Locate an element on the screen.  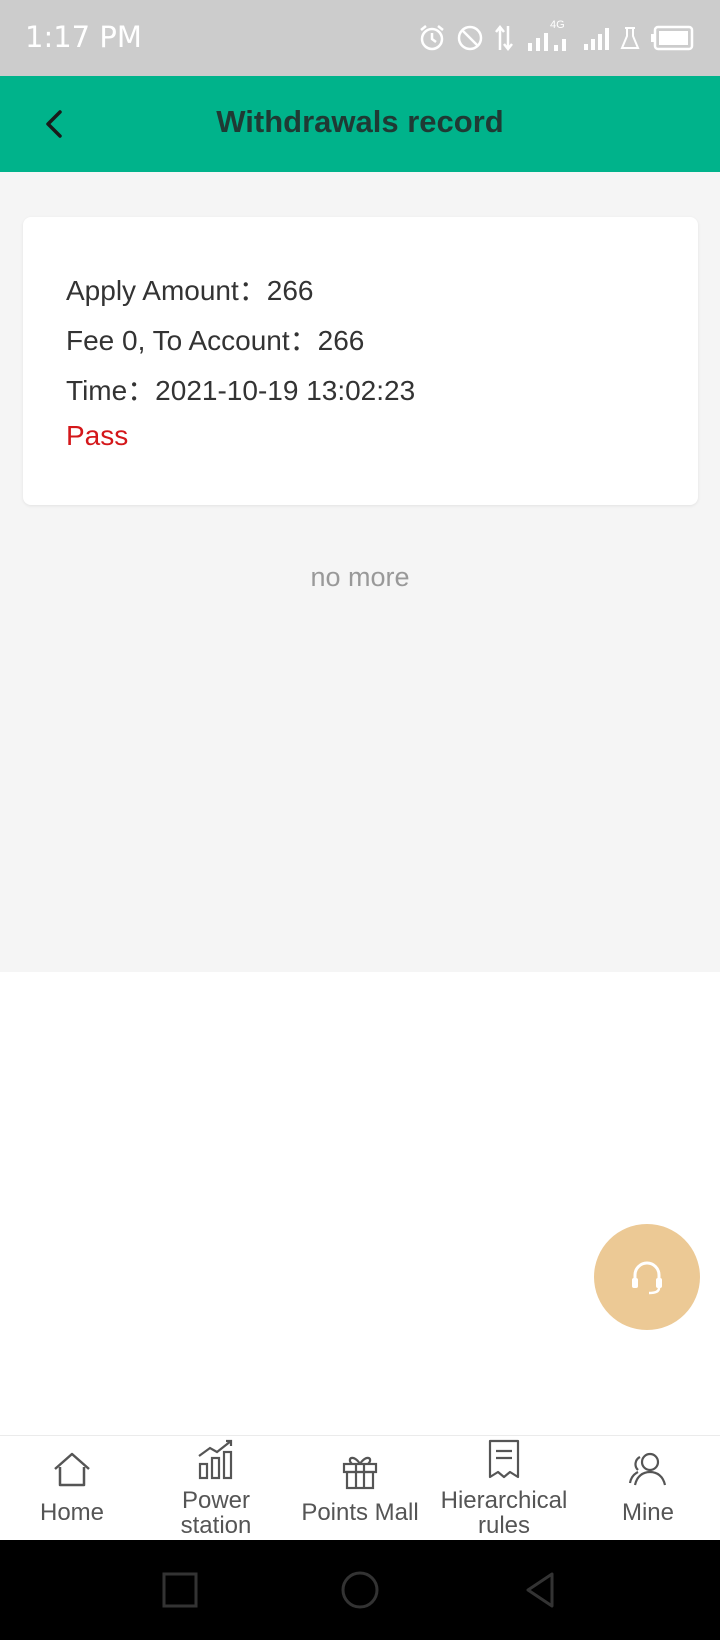
user-icon is located at coordinates (647, 1469).